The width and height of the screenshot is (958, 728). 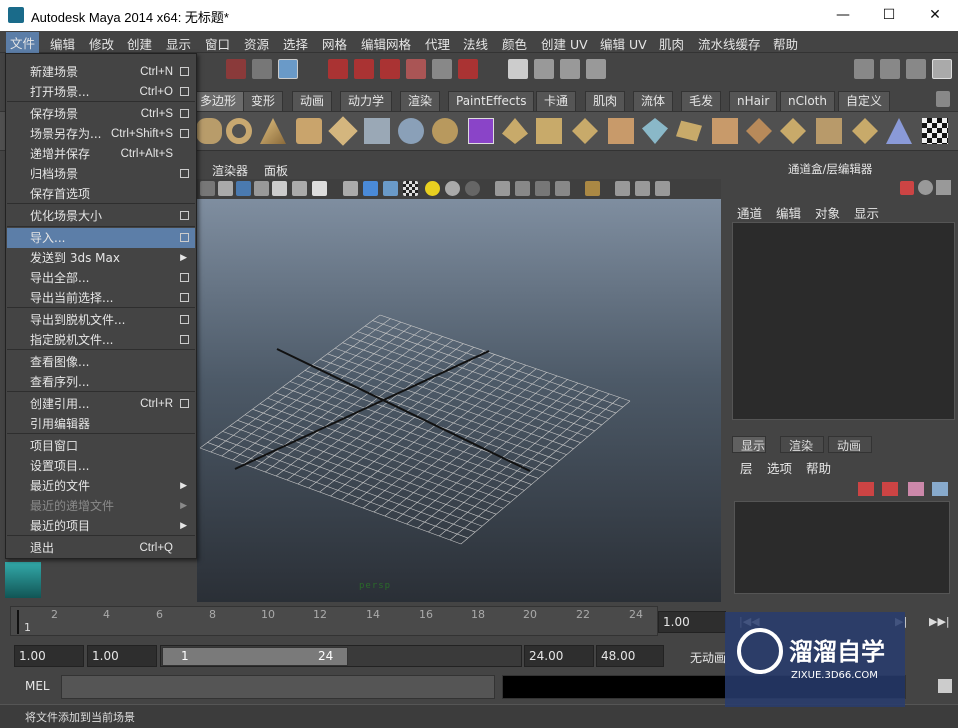 What do you see at coordinates (279, 188) in the screenshot?
I see `shadows-icon` at bounding box center [279, 188].